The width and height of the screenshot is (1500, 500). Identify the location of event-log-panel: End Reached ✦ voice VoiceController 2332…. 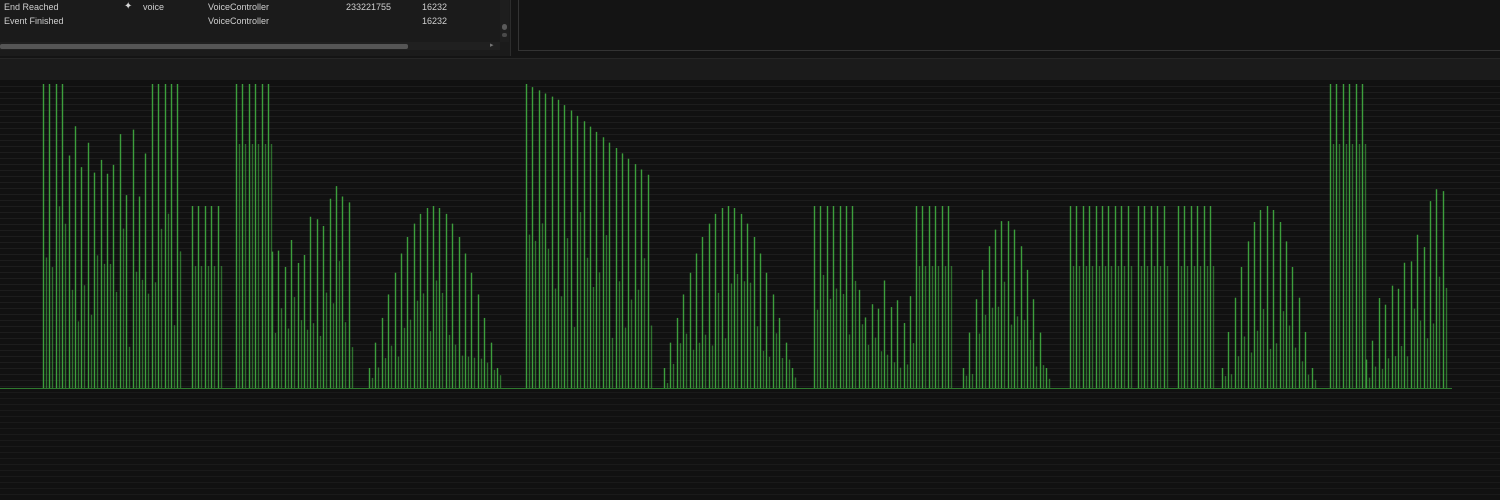
(255, 28).